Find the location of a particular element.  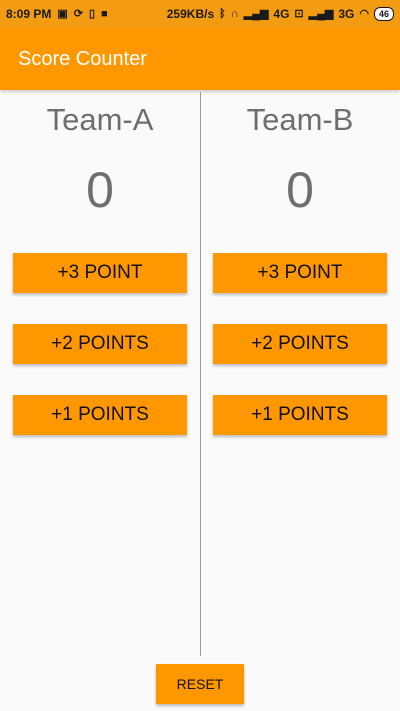

team-b-plus-3-button: +3 POINT is located at coordinates (300, 273).